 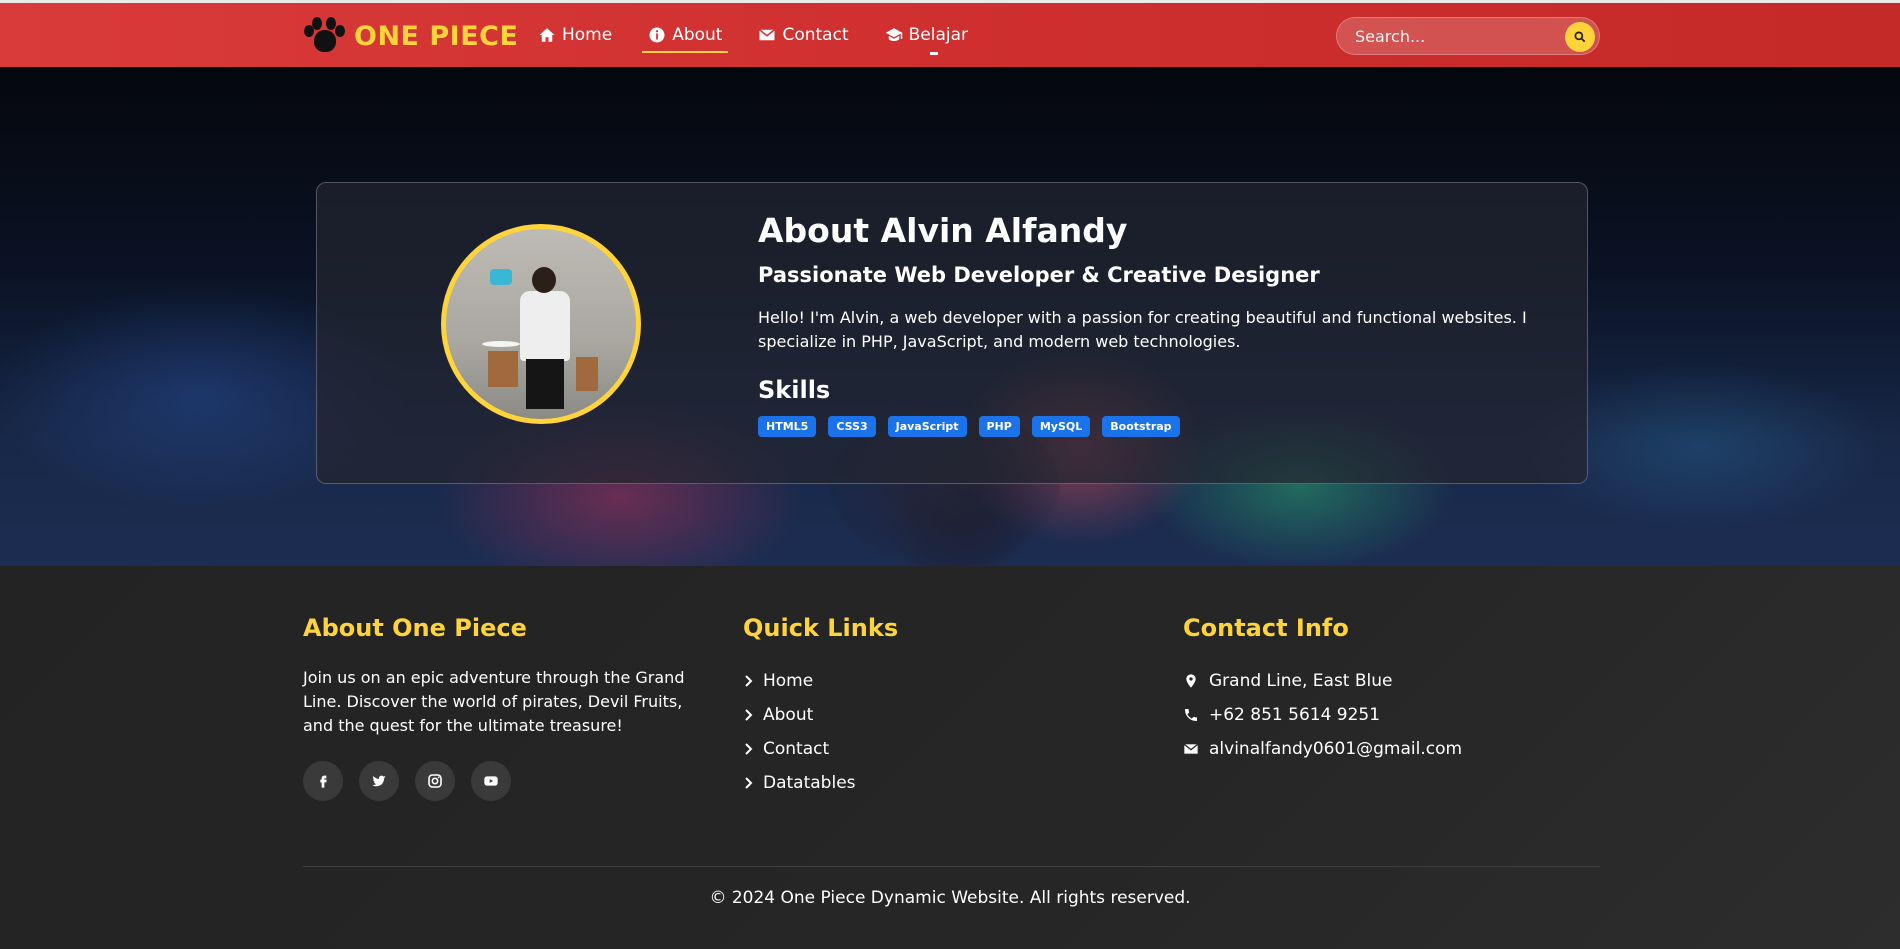 What do you see at coordinates (1191, 681) in the screenshot?
I see `map-marker-icon` at bounding box center [1191, 681].